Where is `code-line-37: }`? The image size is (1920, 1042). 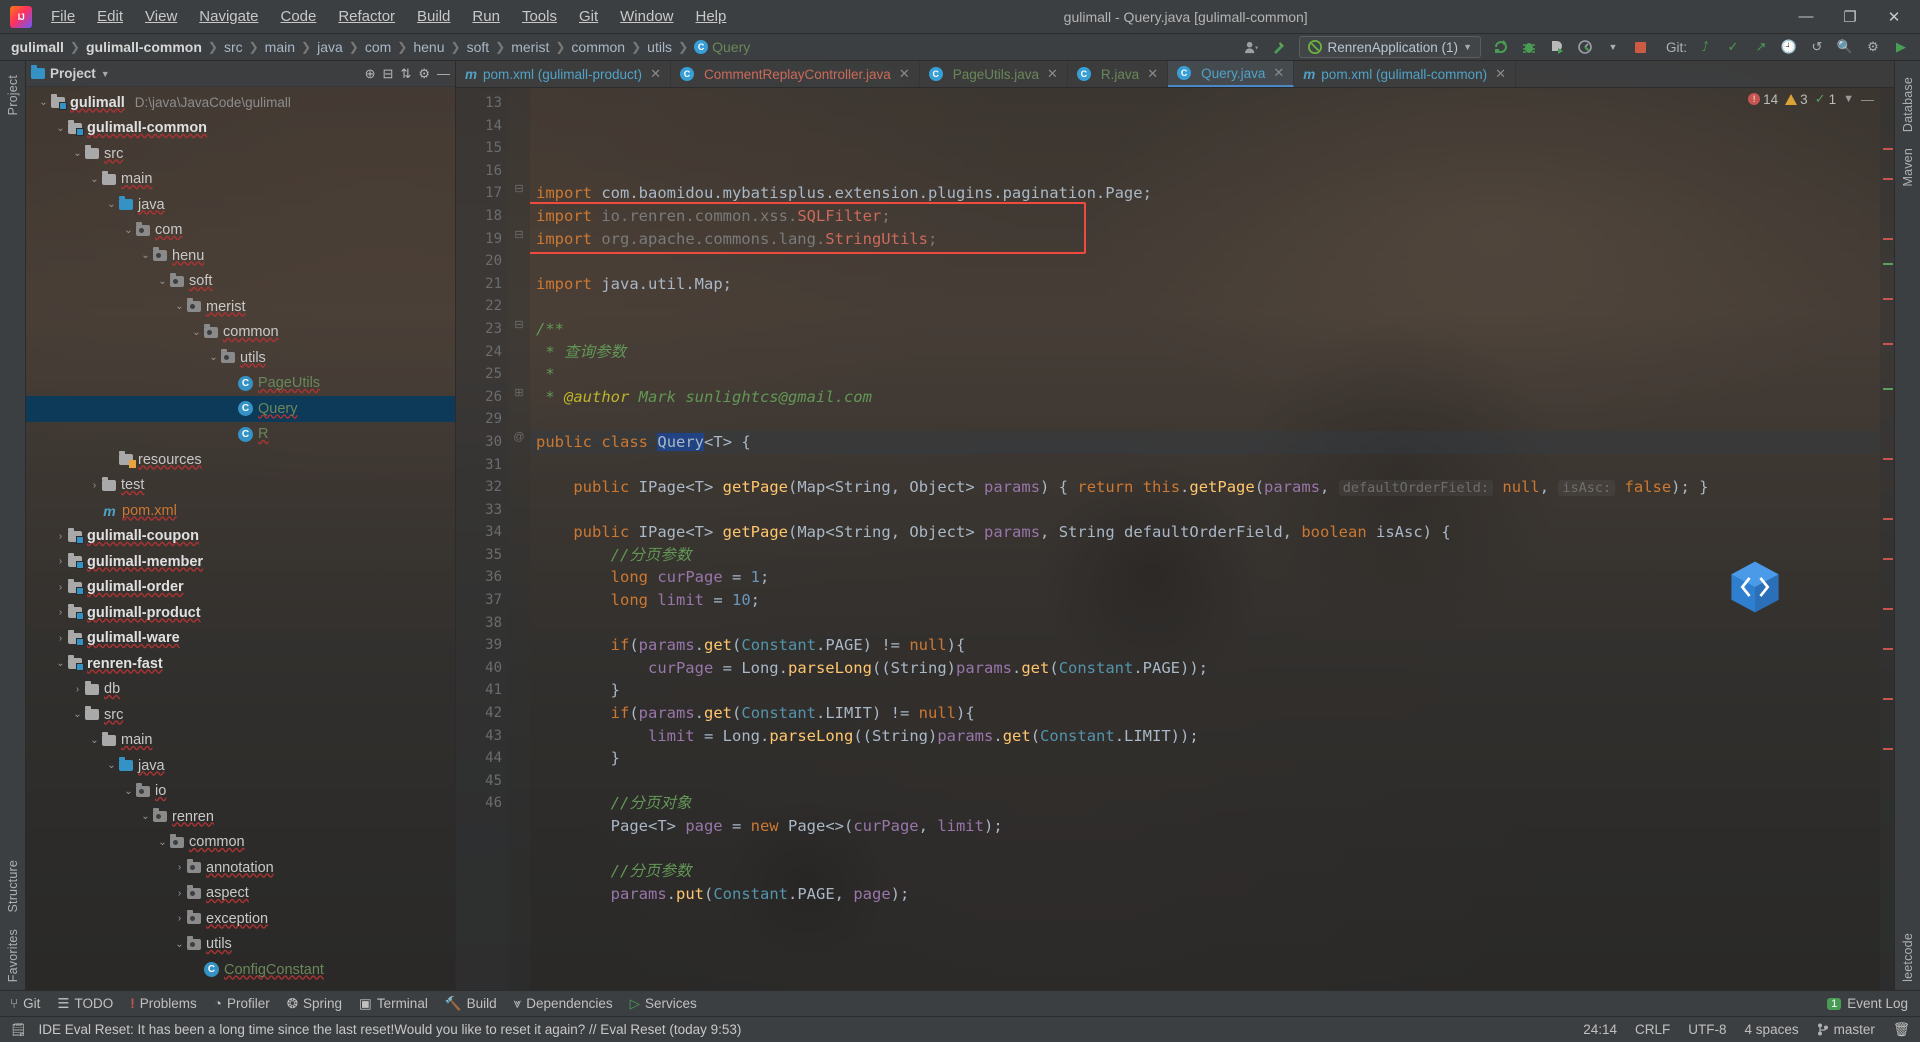 code-line-37: } is located at coordinates (1205, 690).